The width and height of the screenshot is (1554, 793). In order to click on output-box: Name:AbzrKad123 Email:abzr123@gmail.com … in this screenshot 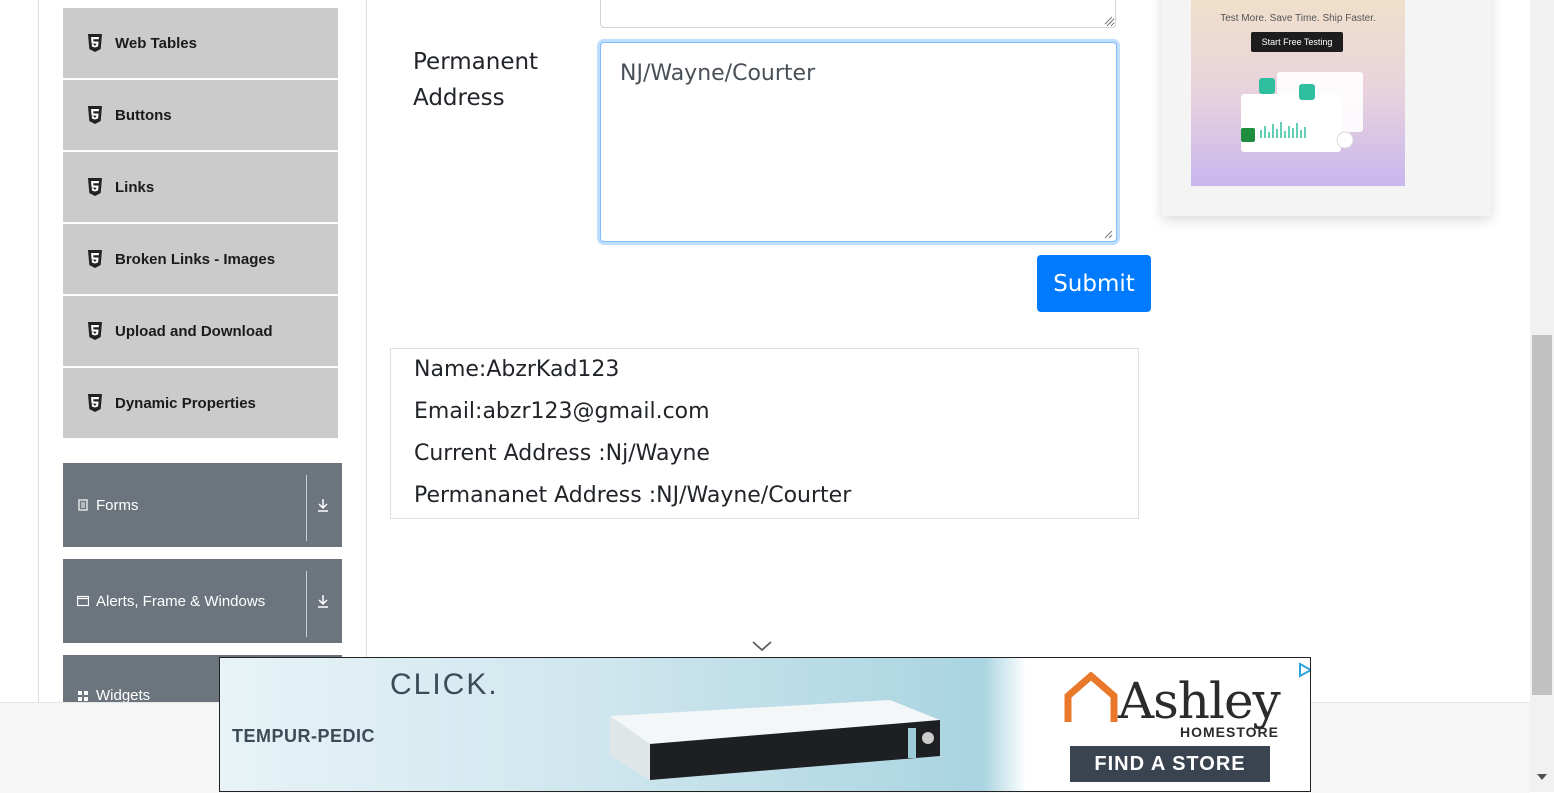, I will do `click(764, 433)`.